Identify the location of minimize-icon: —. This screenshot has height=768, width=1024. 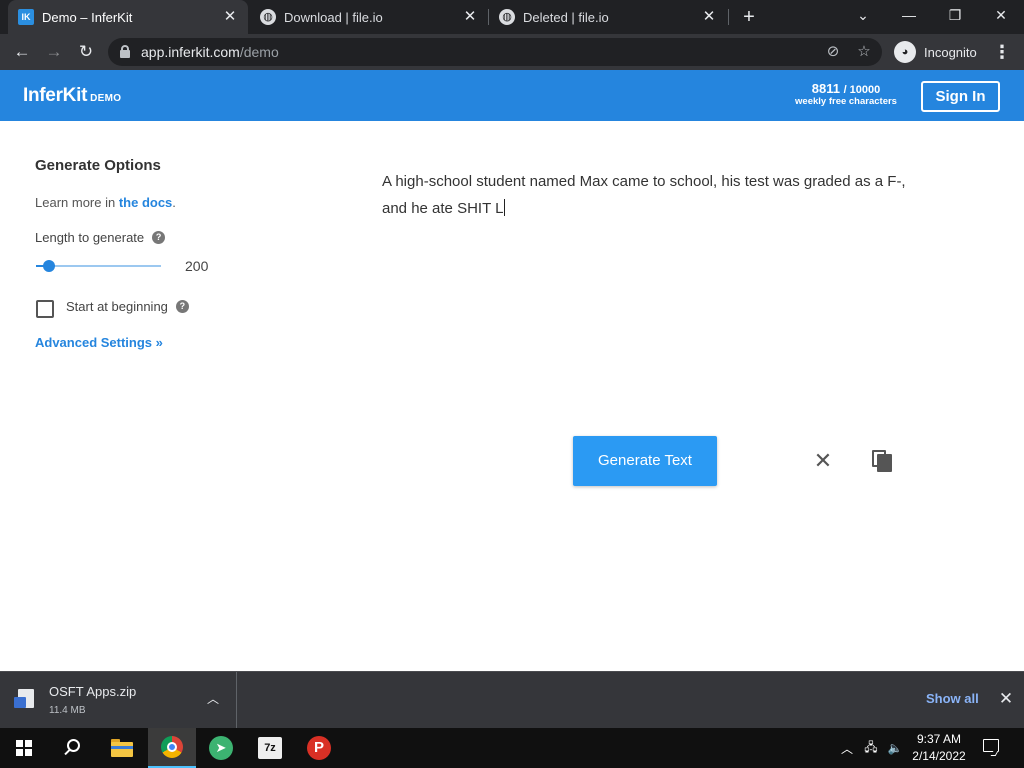
(909, 15).